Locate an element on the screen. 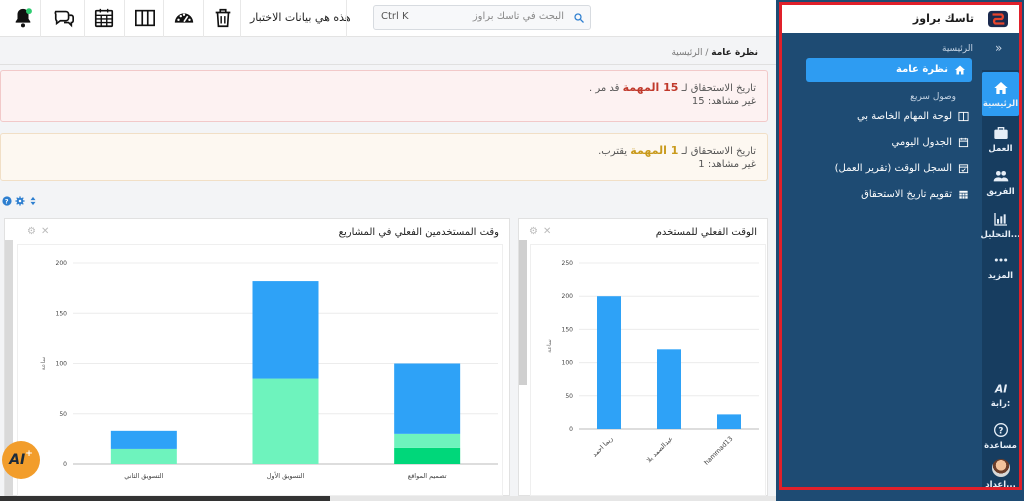 Image resolution: width=1024 pixels, height=501 pixels. rail-more: المزيد is located at coordinates (1000, 266).